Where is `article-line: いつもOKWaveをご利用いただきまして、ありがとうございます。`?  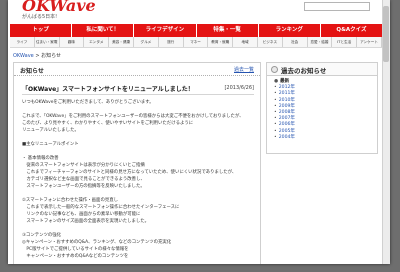 article-line: いつもOKWaveをご利用いただきまして、ありがとうございます。 is located at coordinates (88, 102).